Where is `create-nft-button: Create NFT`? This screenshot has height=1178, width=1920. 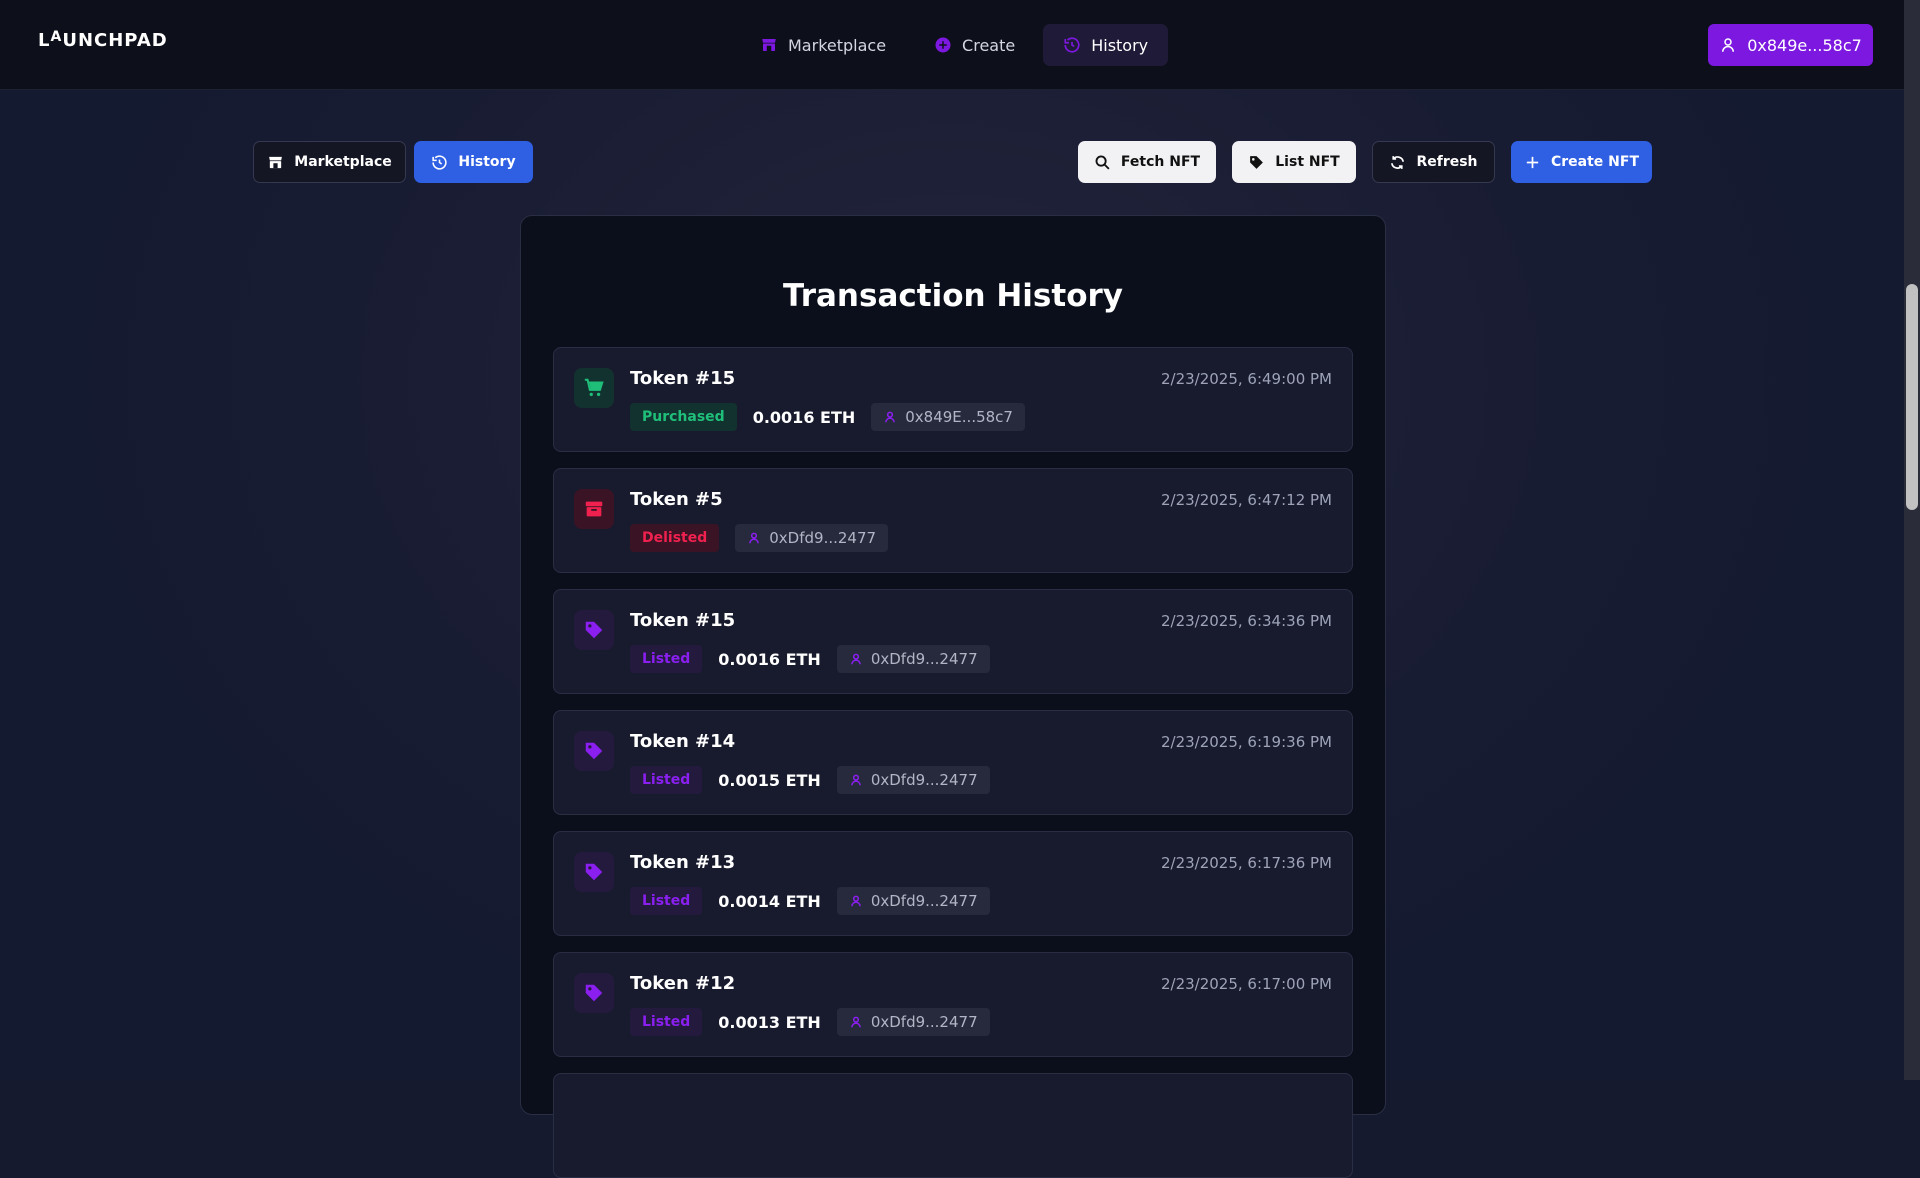 create-nft-button: Create NFT is located at coordinates (1581, 162).